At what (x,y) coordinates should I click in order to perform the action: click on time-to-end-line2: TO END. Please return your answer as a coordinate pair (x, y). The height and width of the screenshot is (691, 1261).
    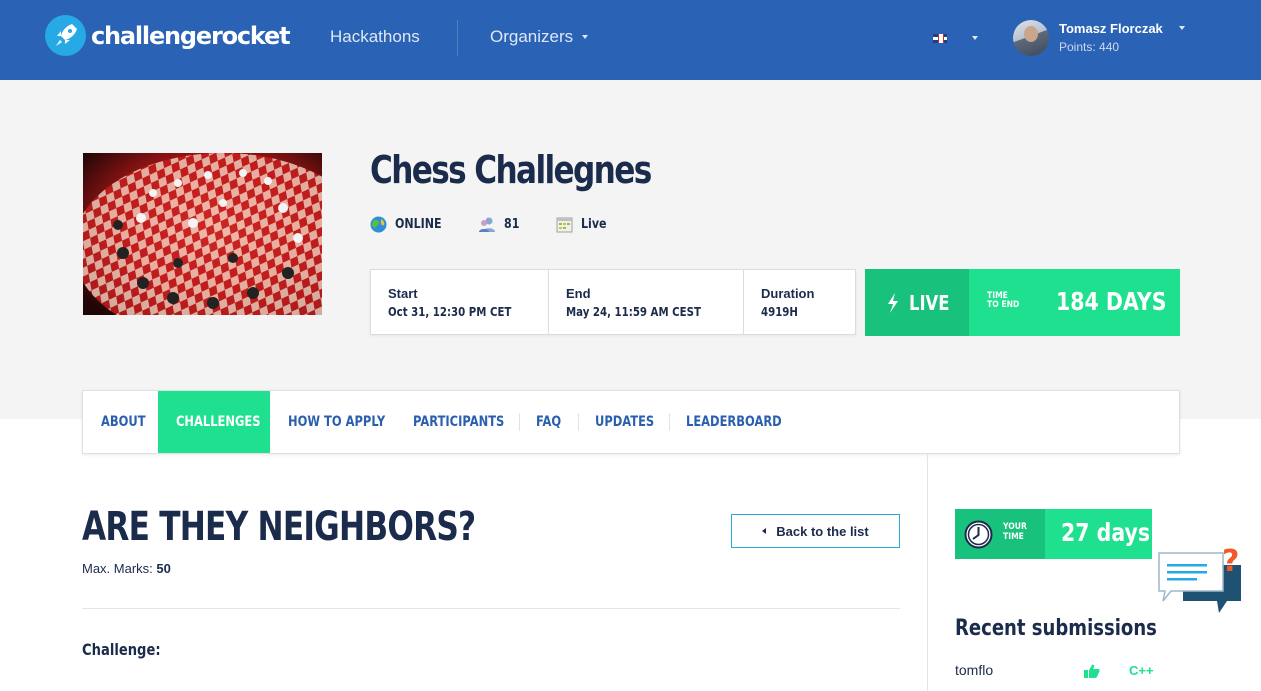
    Looking at the image, I should click on (1003, 305).